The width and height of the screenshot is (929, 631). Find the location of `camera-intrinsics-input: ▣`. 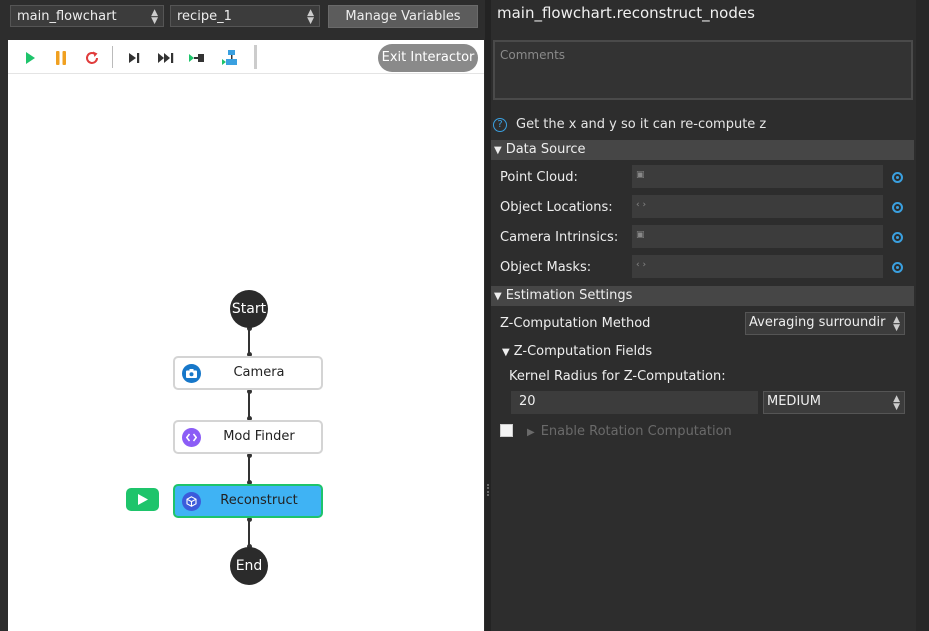

camera-intrinsics-input: ▣ is located at coordinates (757, 236).